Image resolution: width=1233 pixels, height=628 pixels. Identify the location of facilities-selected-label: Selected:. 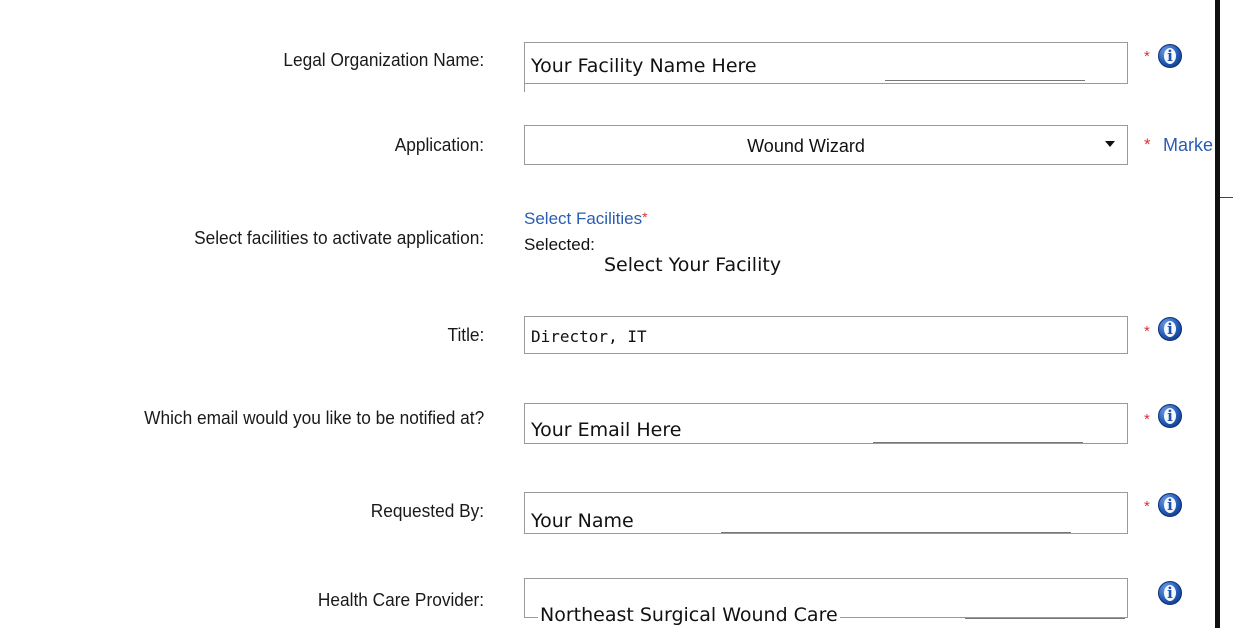
(559, 244).